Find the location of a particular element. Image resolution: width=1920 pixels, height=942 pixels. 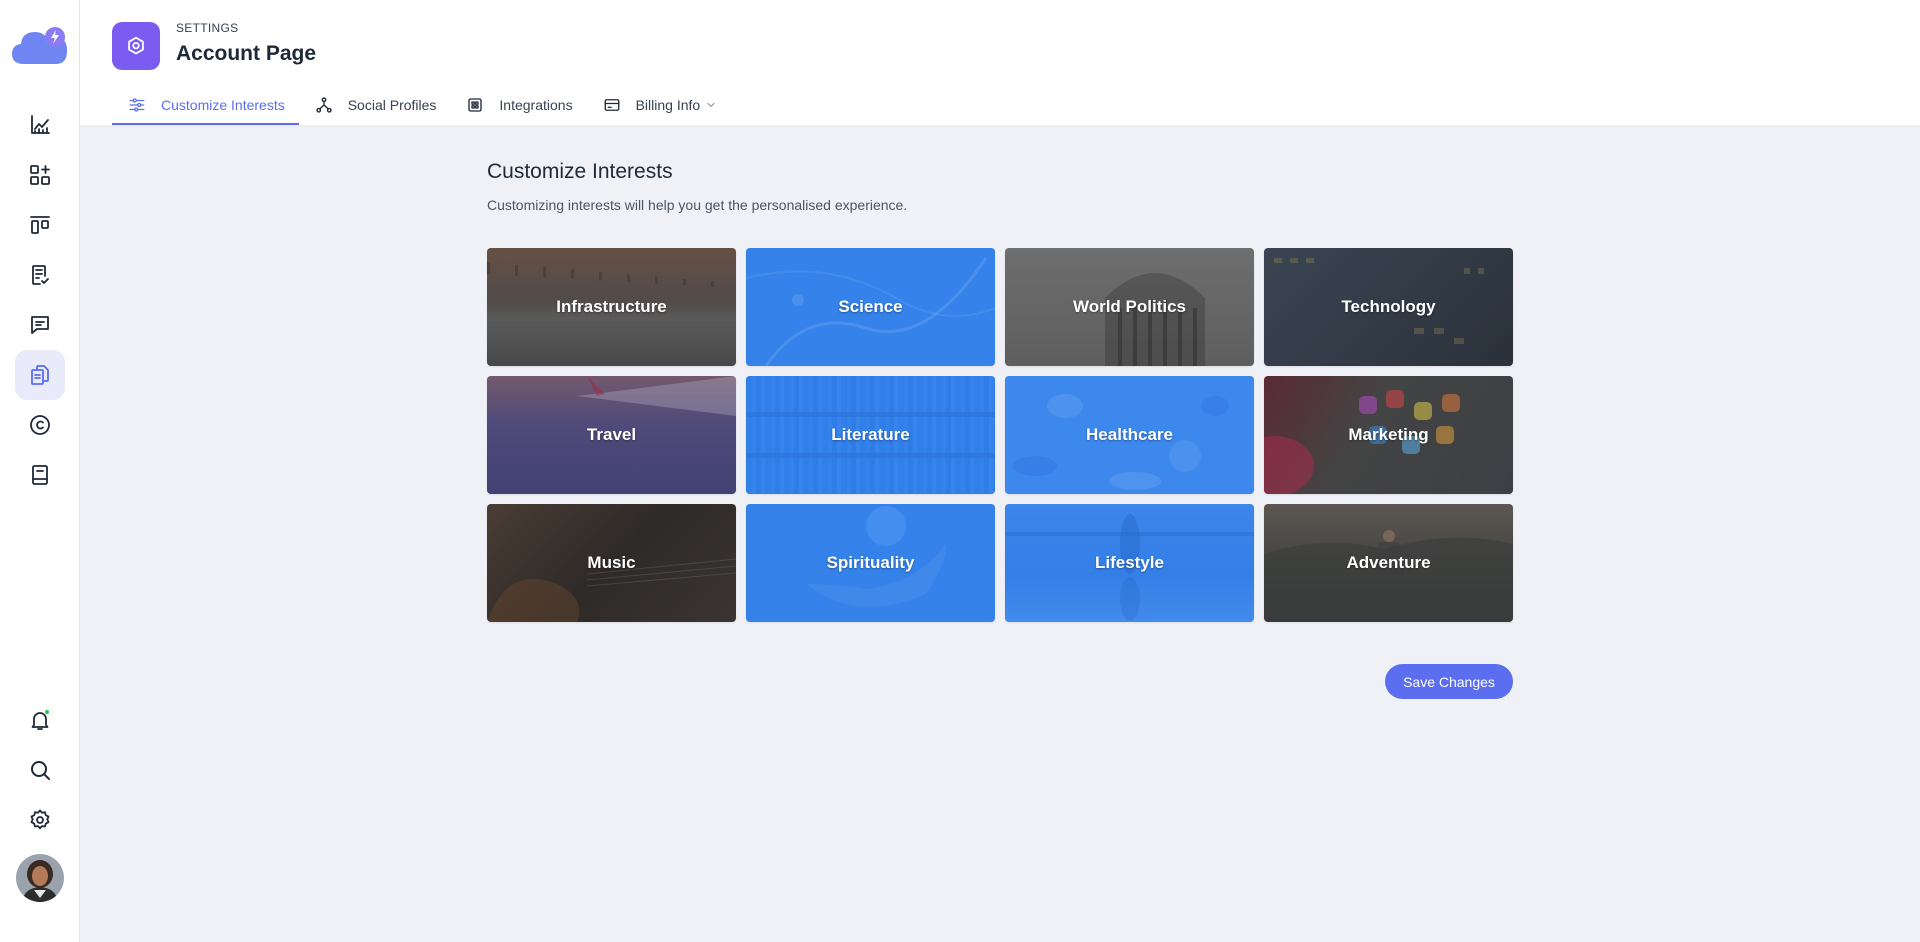

search-icon is located at coordinates (40, 770).